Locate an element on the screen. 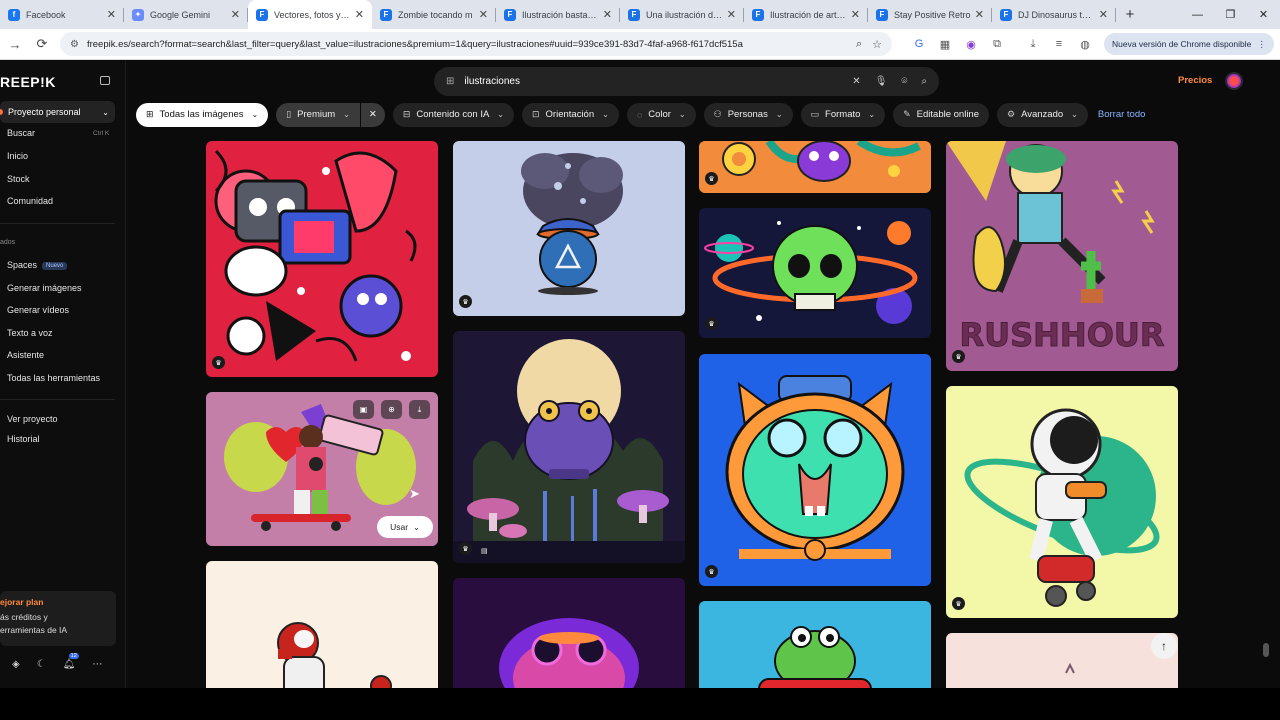  browser-tab: F Ilustración bastardo ✕ is located at coordinates (558, 14).